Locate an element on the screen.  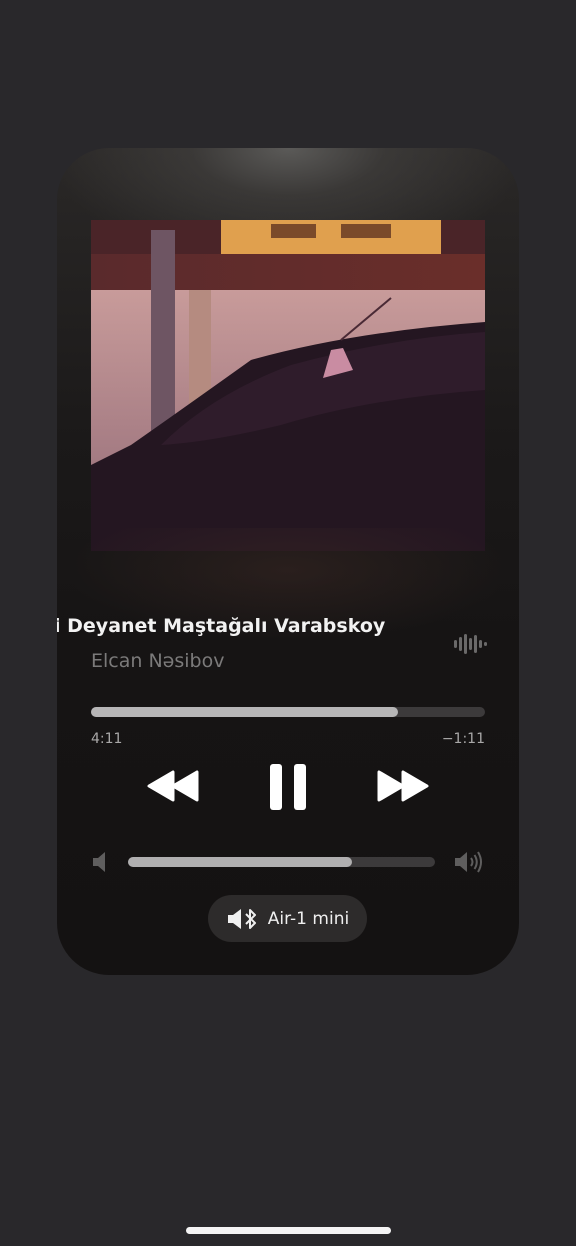
speaker-high-icon is located at coordinates (468, 862).